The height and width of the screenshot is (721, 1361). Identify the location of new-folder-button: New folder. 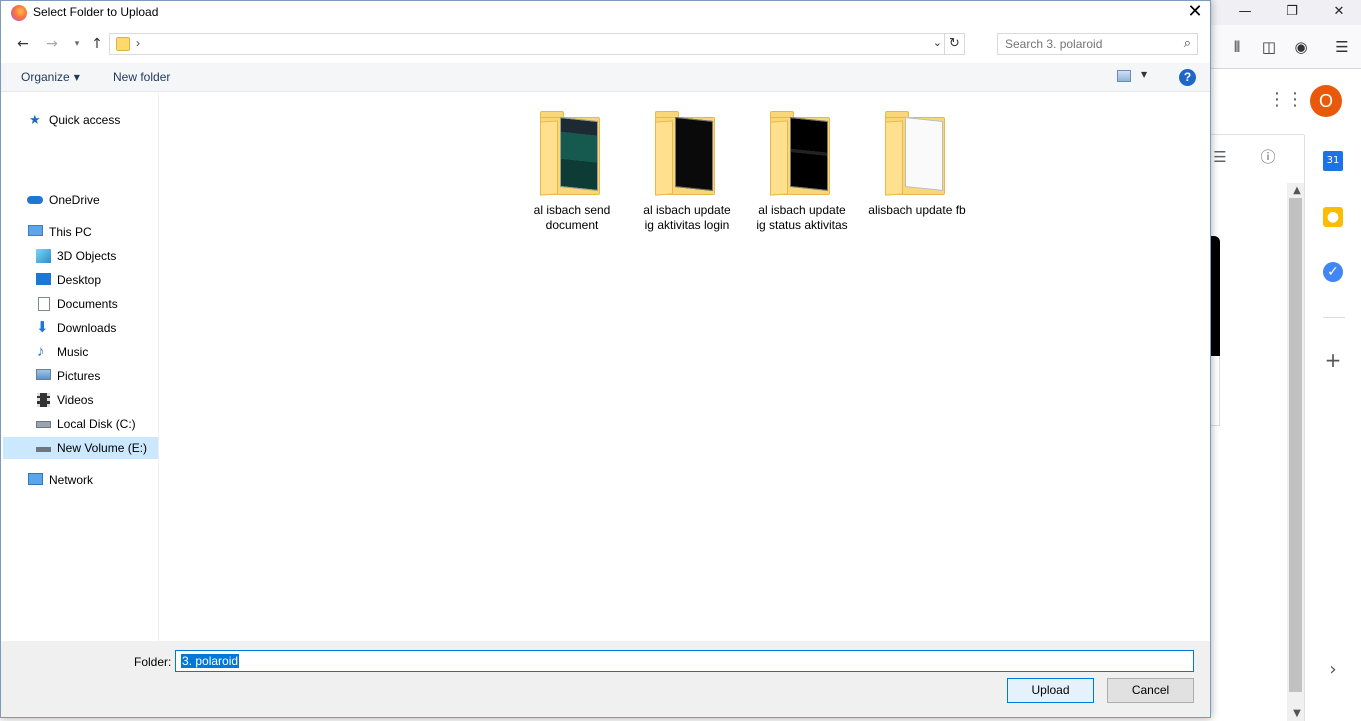
(141, 77).